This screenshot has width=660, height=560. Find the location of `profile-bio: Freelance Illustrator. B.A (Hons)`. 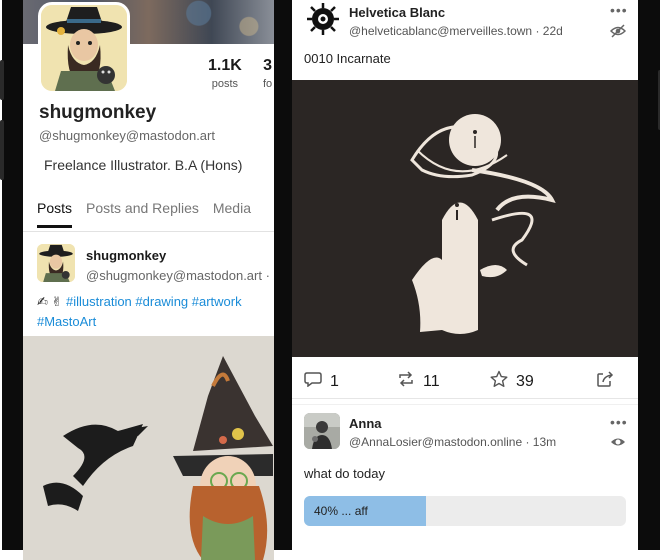

profile-bio: Freelance Illustrator. B.A (Hons) is located at coordinates (143, 165).